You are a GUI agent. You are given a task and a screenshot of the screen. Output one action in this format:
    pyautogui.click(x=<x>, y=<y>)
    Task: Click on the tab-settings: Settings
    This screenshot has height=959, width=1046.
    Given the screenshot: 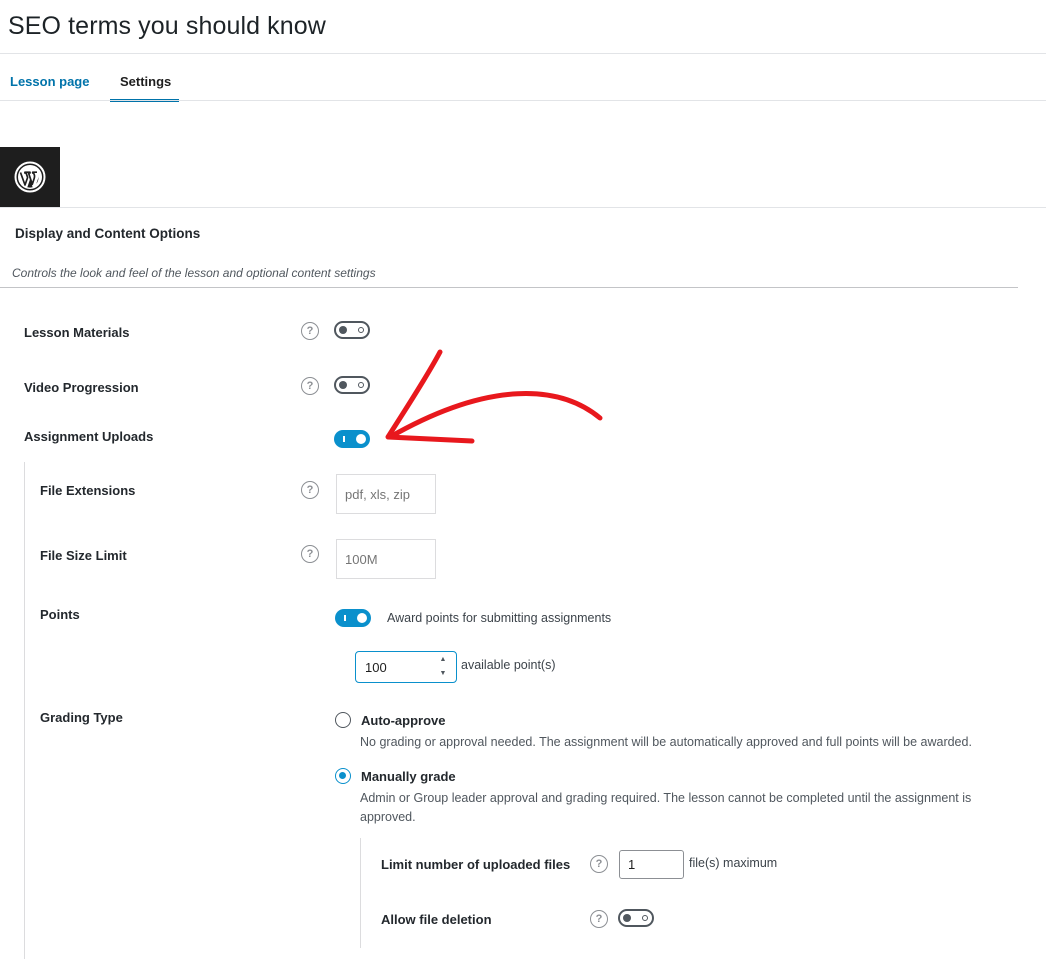 What is the action you would take?
    pyautogui.click(x=145, y=81)
    